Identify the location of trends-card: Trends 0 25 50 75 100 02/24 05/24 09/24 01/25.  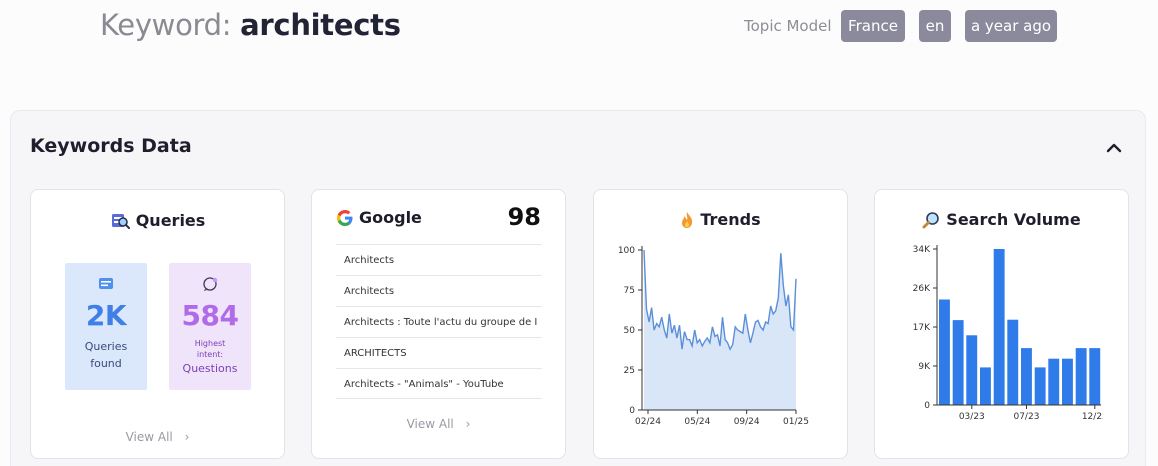
(720, 324).